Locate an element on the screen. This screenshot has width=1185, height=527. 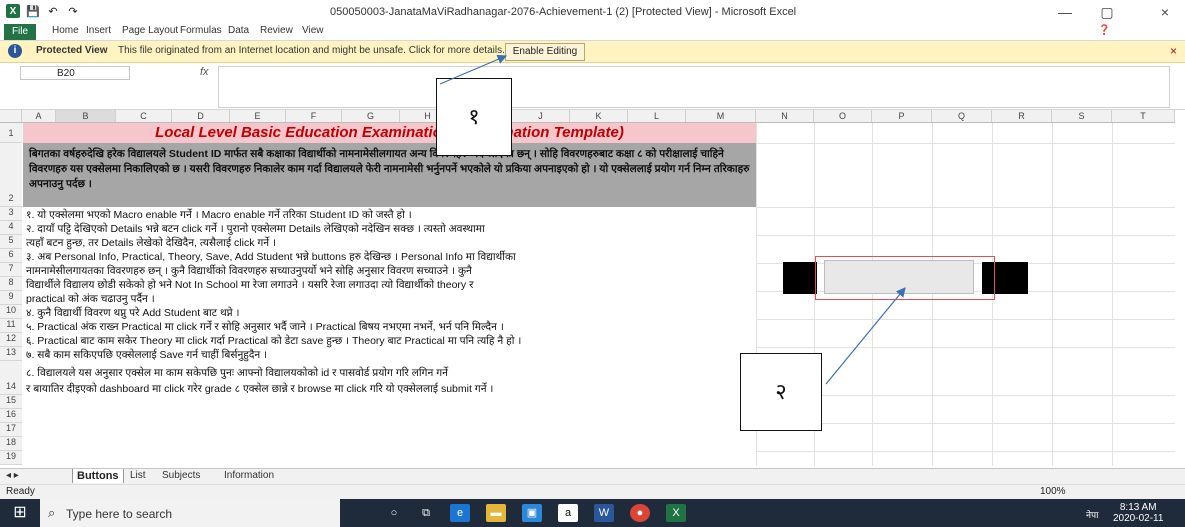
clock: 8:13 AM 2020-02-11 is located at coordinates (1138, 513).